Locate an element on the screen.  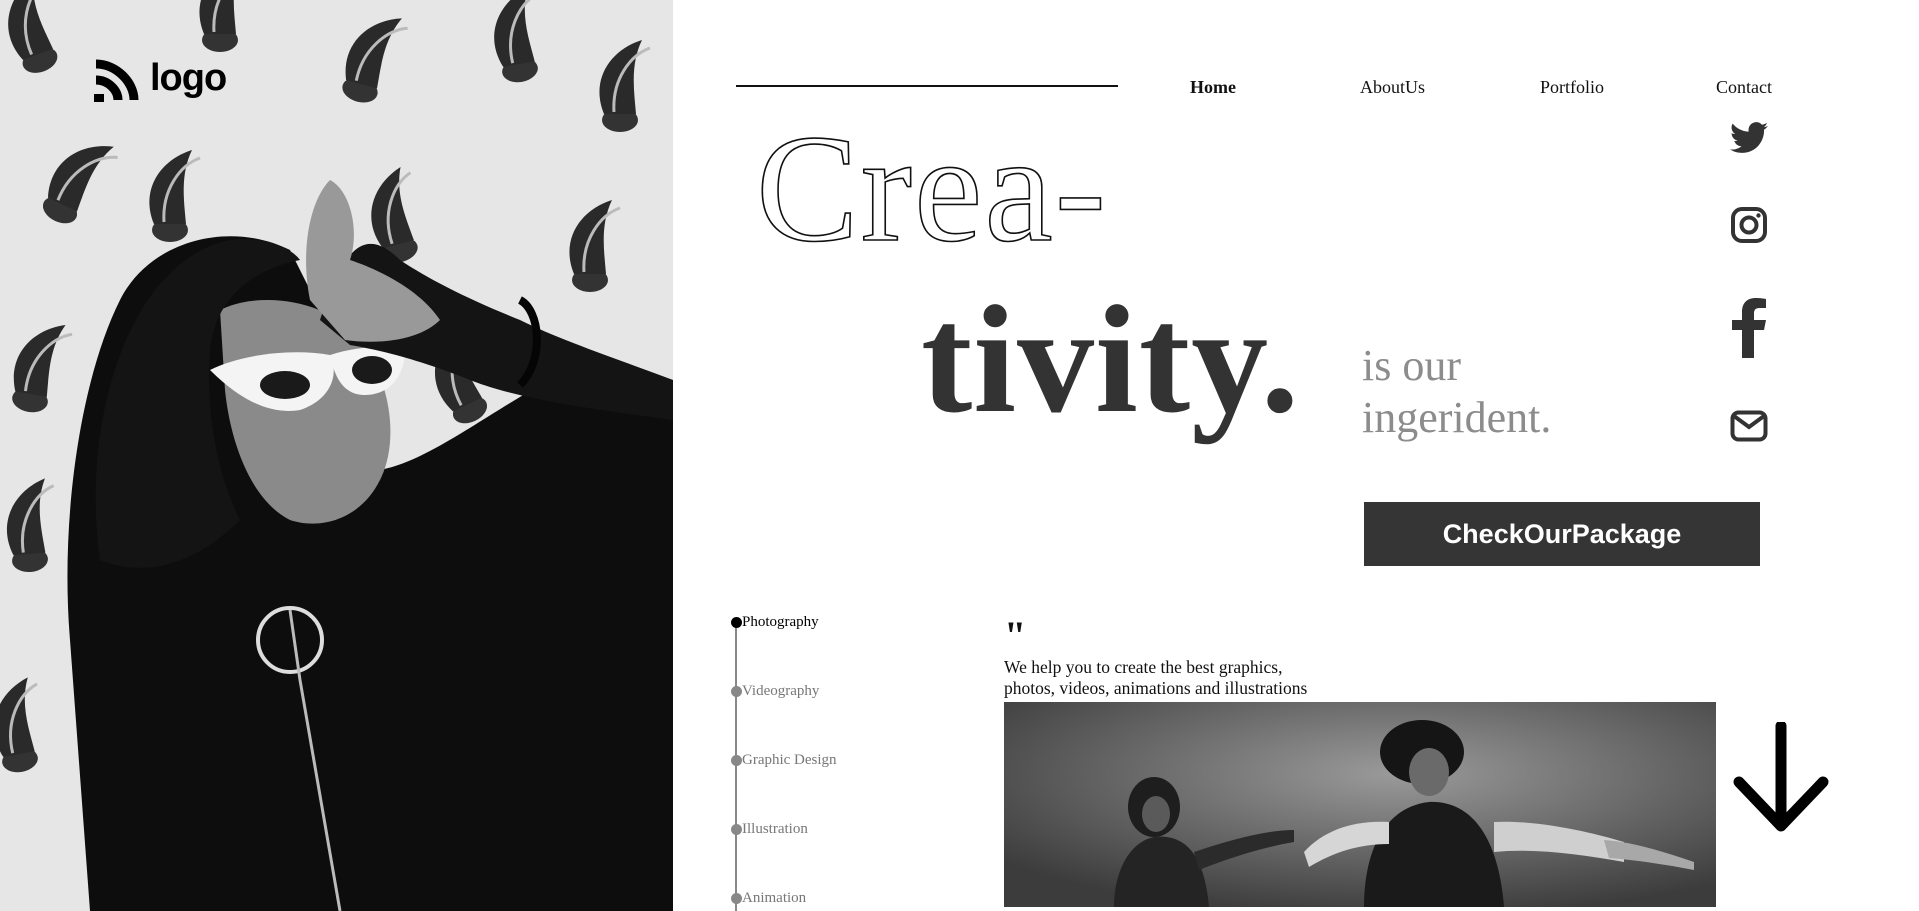
service-label: Graphic Design is located at coordinates (789, 760).